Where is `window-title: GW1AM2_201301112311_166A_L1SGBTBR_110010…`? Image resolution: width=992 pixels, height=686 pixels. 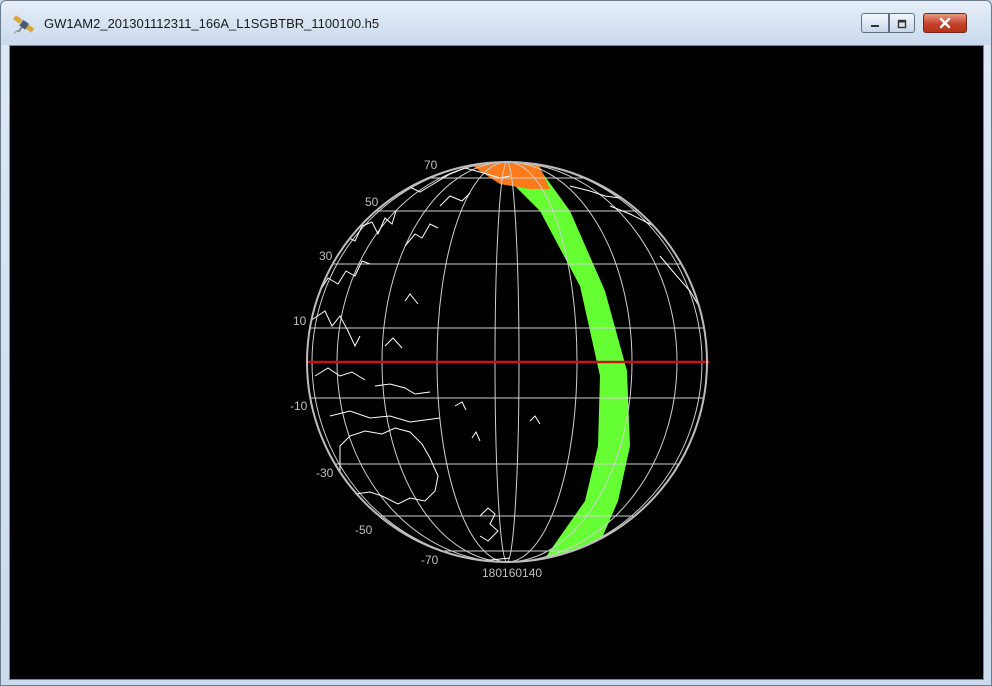 window-title: GW1AM2_201301112311_166A_L1SGBTBR_110010… is located at coordinates (212, 23).